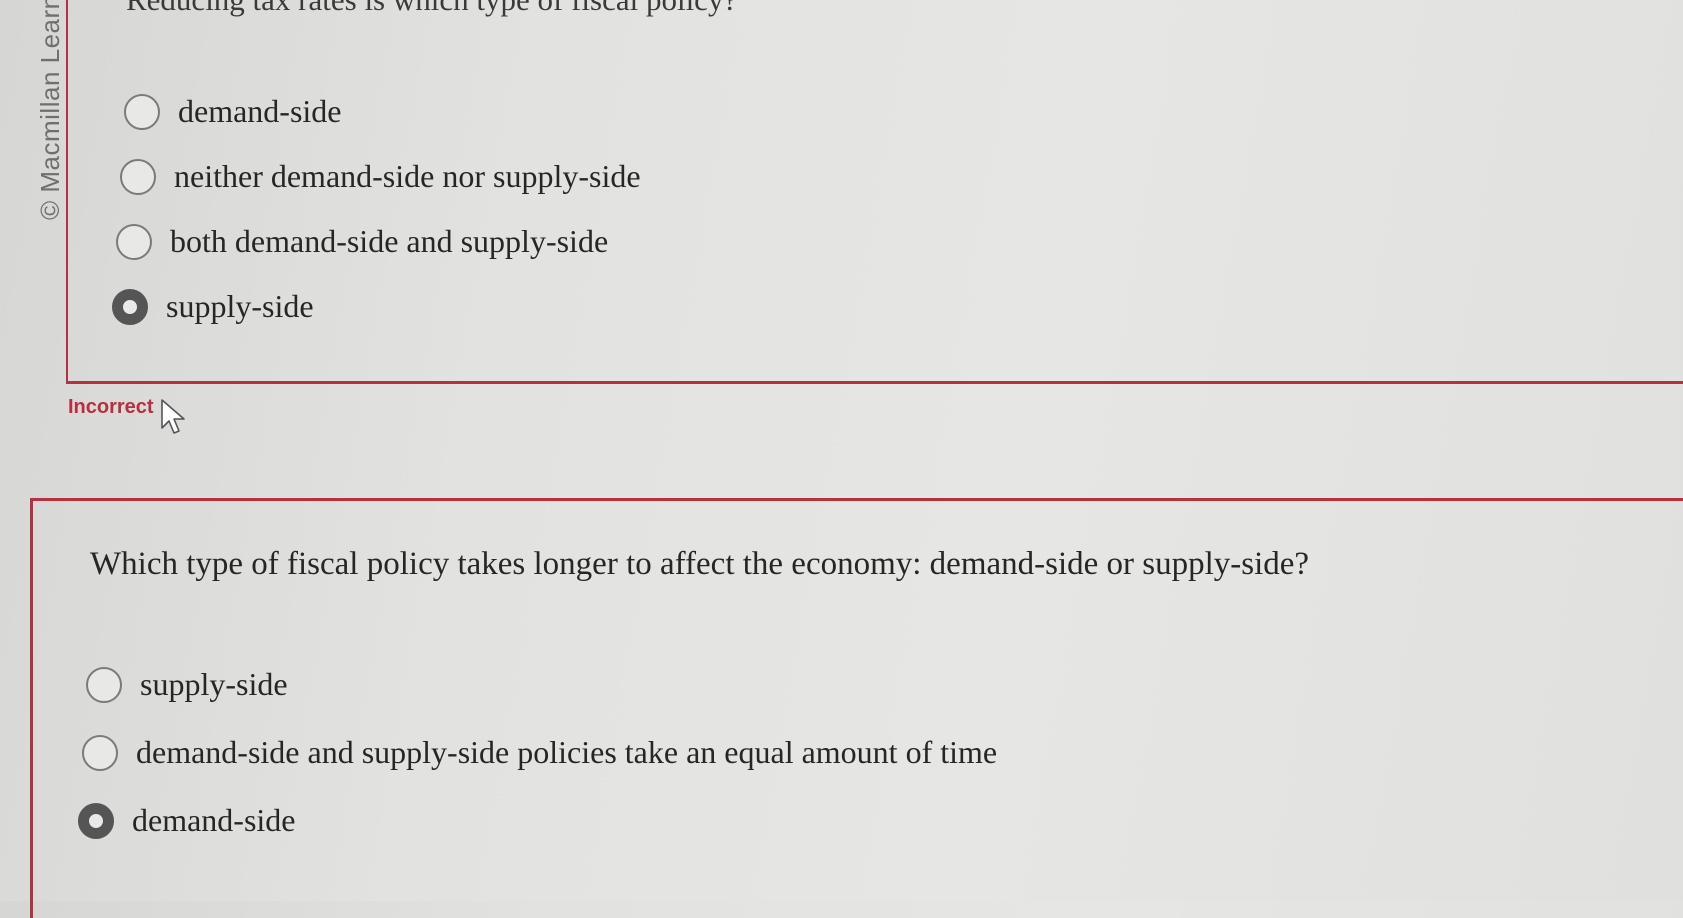  I want to click on mouse-pointer-icon, so click(173, 416).